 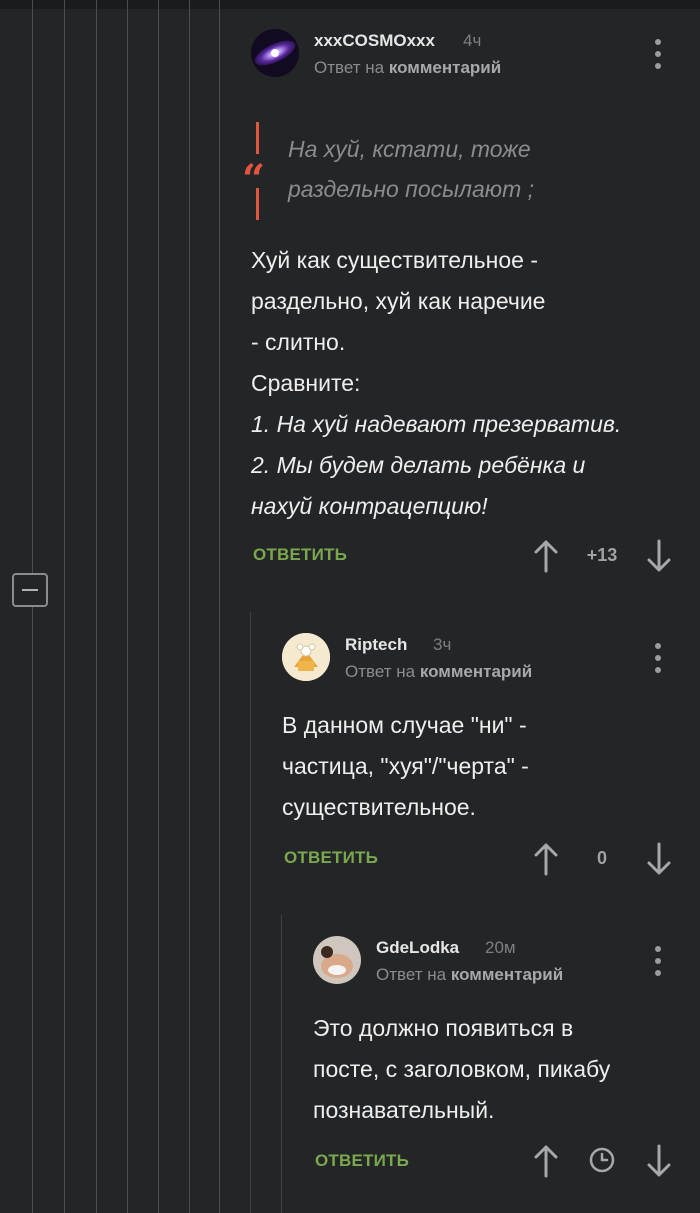 I want to click on reply-to-prefix: Ответ на, so click(x=411, y=974).